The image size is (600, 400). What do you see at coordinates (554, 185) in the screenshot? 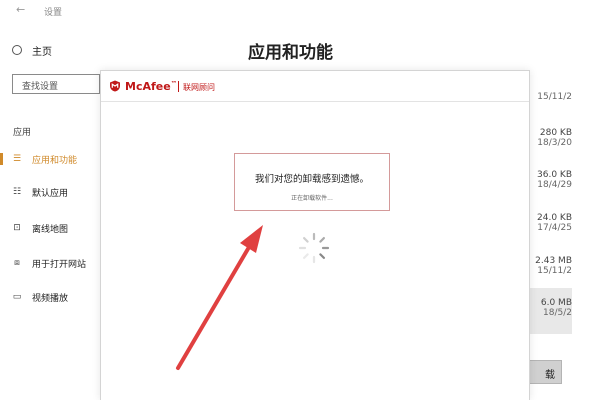
I see `list-item-date: 18/4/29` at bounding box center [554, 185].